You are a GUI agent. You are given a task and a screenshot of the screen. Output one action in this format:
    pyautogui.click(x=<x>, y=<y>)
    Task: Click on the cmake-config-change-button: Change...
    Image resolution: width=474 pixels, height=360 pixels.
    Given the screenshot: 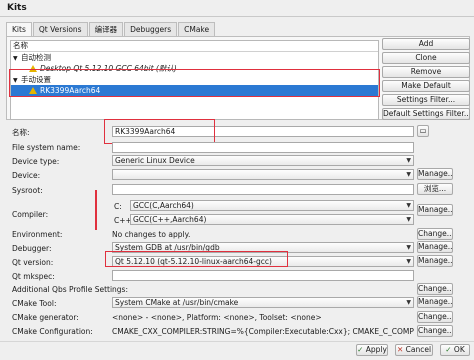 What is the action you would take?
    pyautogui.click(x=435, y=331)
    